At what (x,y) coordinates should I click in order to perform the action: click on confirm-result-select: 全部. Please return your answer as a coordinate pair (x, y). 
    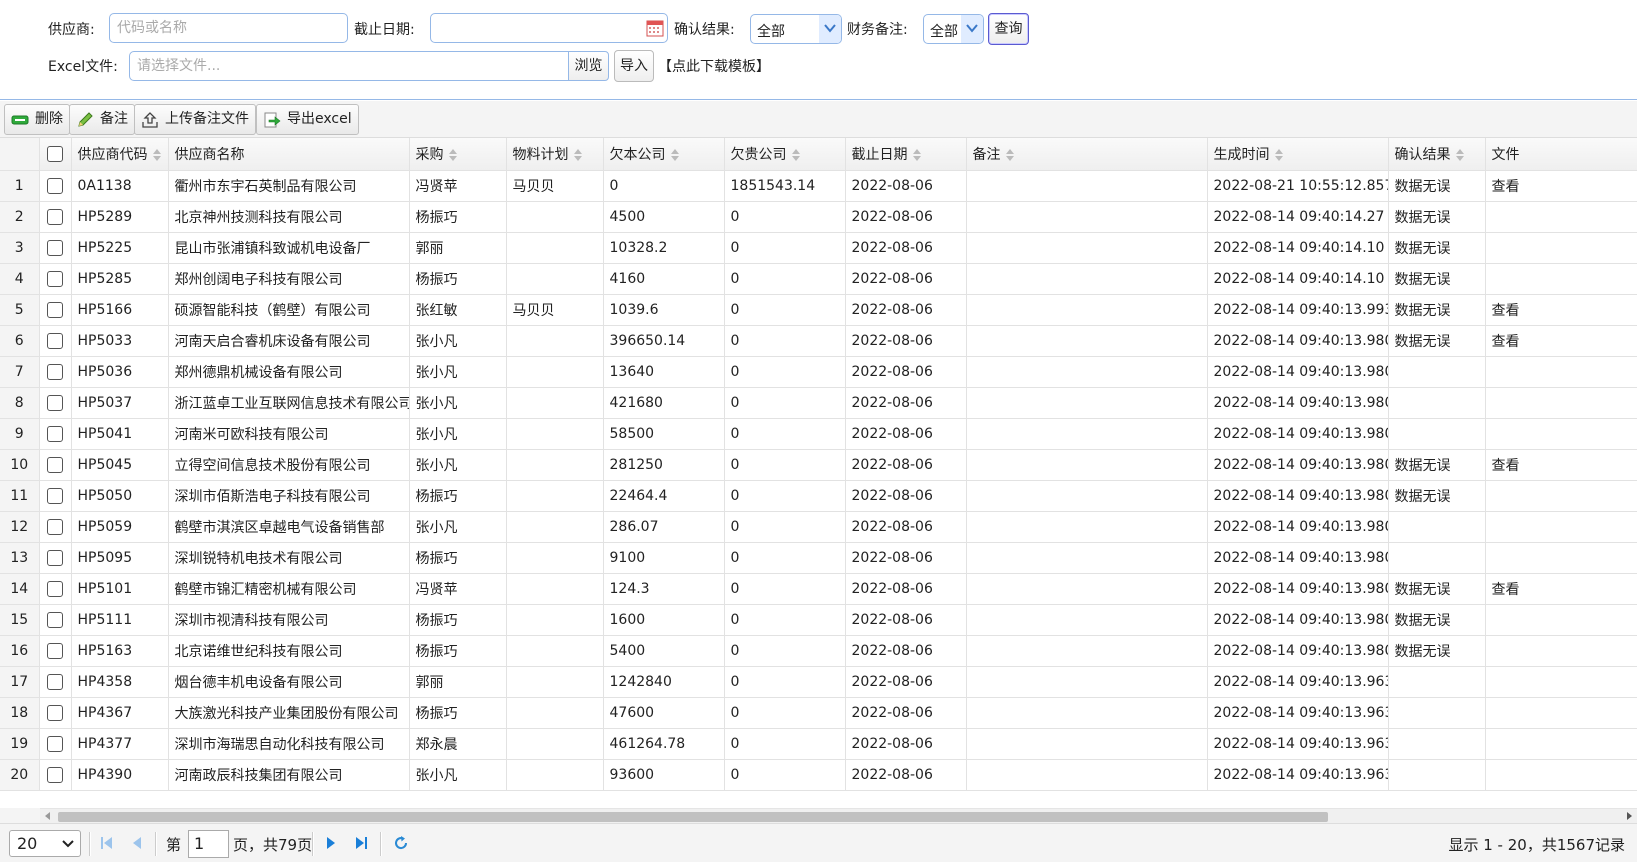
    Looking at the image, I should click on (796, 29).